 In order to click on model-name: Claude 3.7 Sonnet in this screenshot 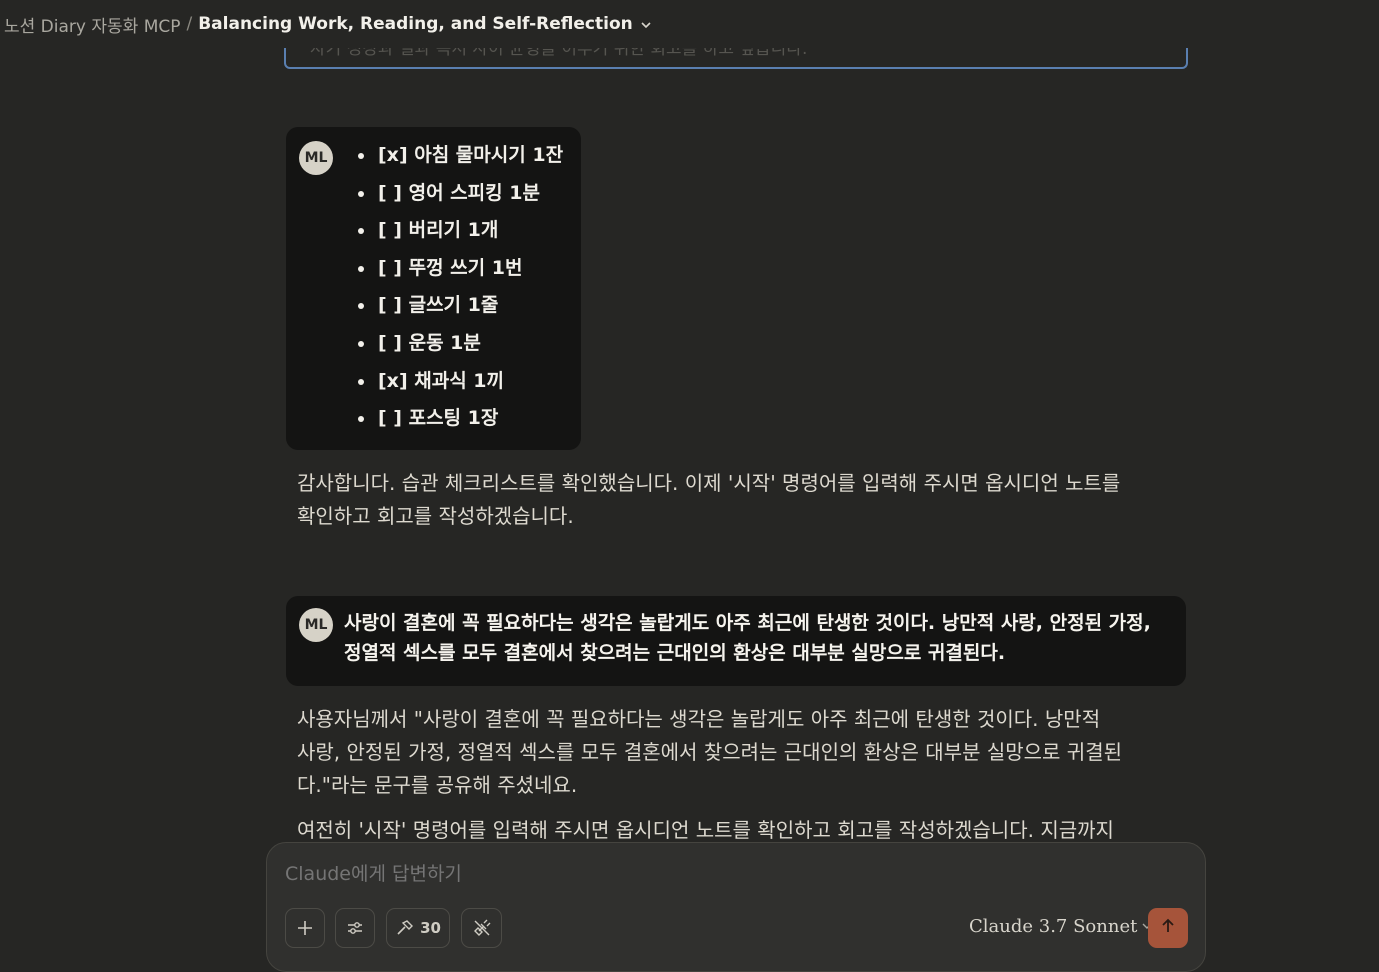, I will do `click(1053, 926)`.